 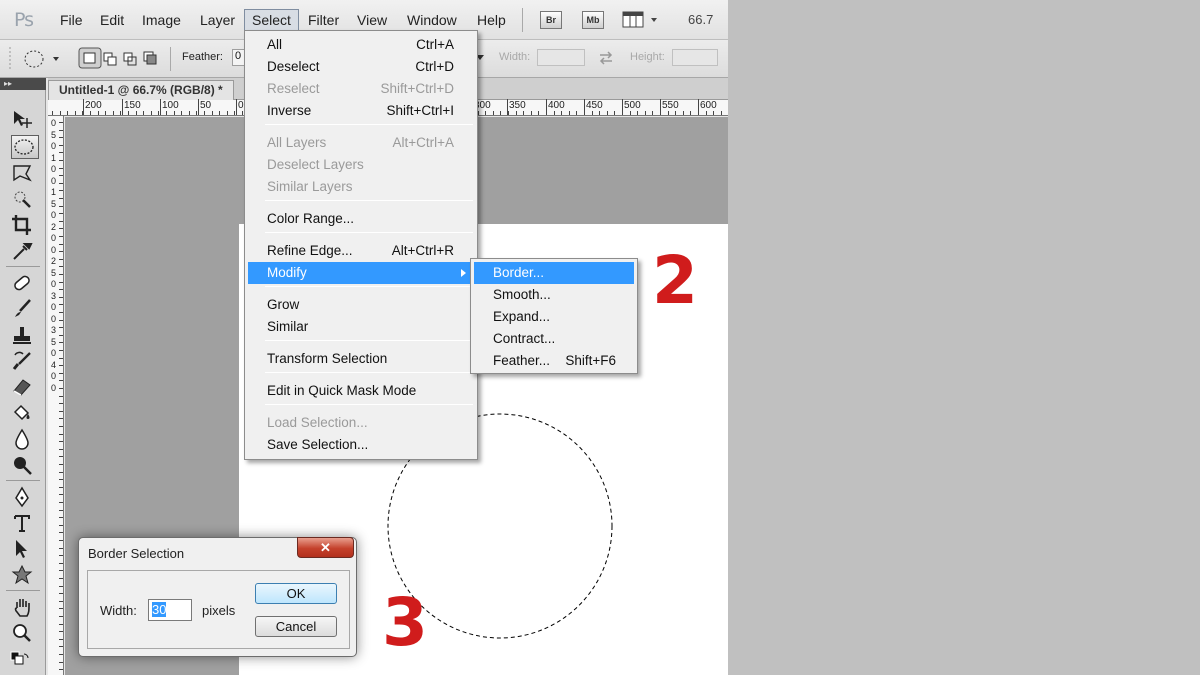 I want to click on document-tab: Untitled-1 @ 66.7% (RGB/8) *, so click(x=141, y=90).